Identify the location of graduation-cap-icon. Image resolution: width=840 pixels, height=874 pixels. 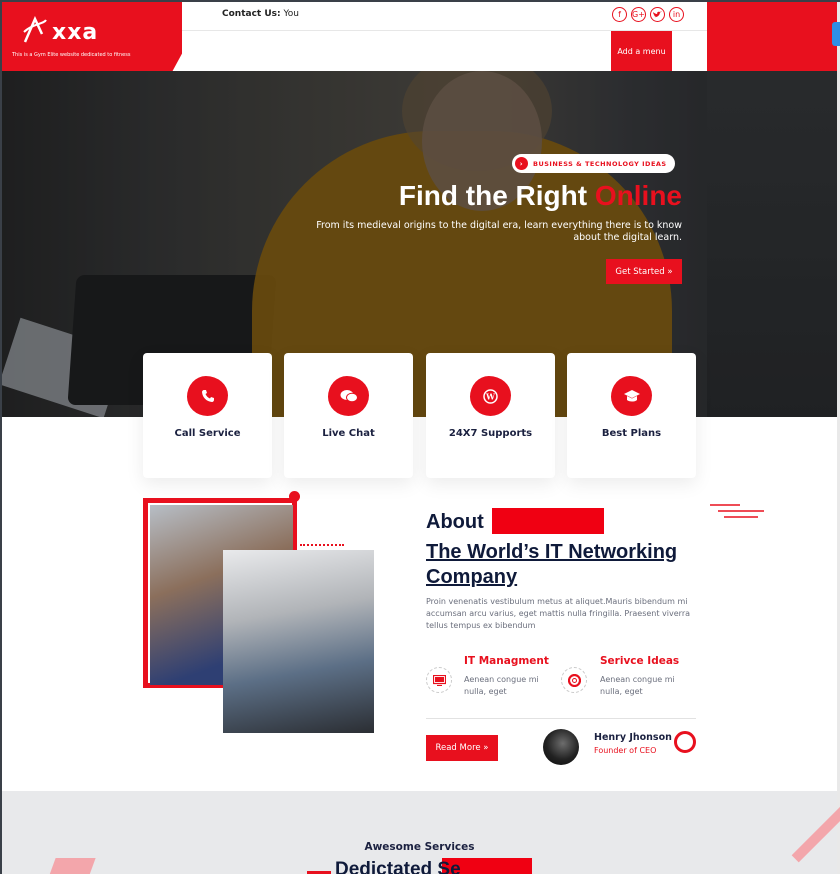
(631, 396).